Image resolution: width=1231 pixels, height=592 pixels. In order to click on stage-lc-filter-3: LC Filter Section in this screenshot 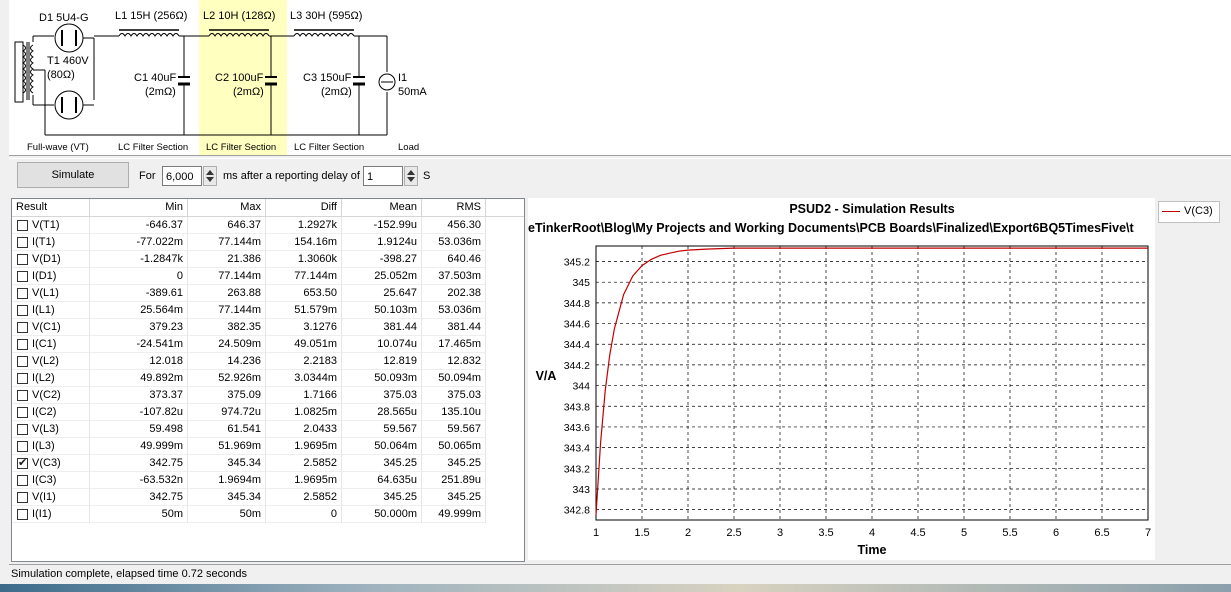, I will do `click(329, 147)`.